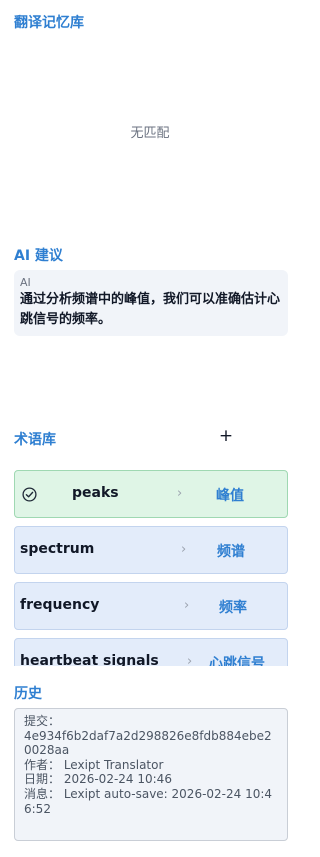 The width and height of the screenshot is (320, 857). What do you see at coordinates (60, 605) in the screenshot?
I see `term-source: frequency` at bounding box center [60, 605].